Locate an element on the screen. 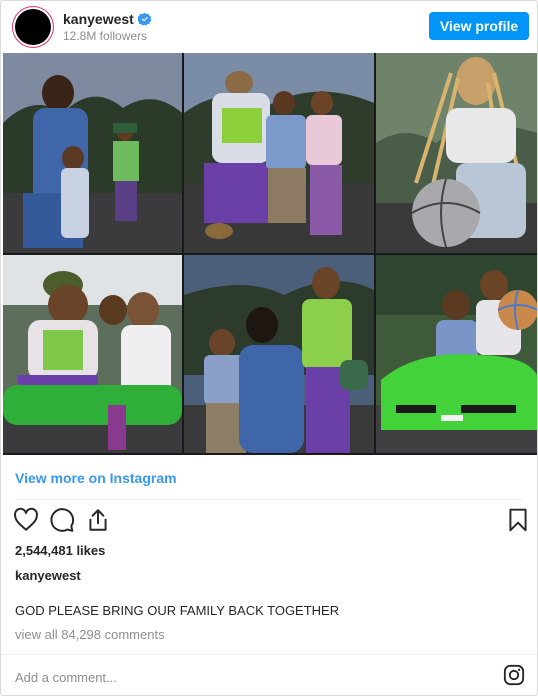 This screenshot has height=696, width=538. view-all-comments-link: view all 84,298 comments is located at coordinates (90, 634).